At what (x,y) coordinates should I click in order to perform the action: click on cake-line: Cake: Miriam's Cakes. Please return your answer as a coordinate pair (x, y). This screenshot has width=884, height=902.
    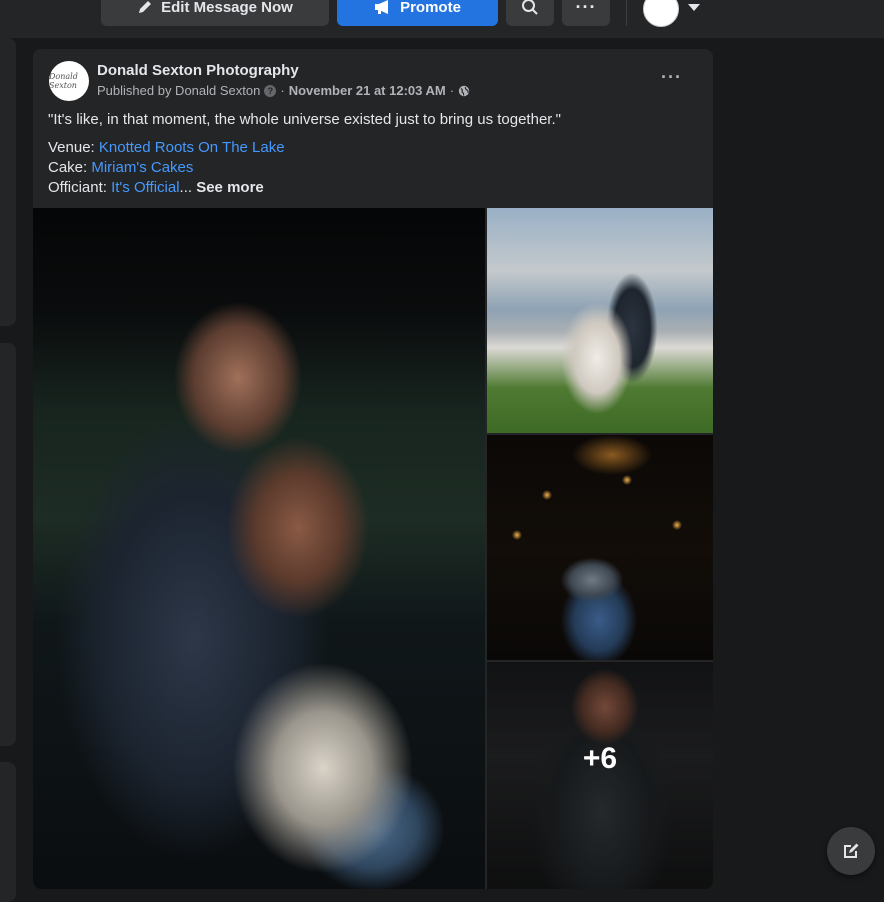
    Looking at the image, I should click on (120, 167).